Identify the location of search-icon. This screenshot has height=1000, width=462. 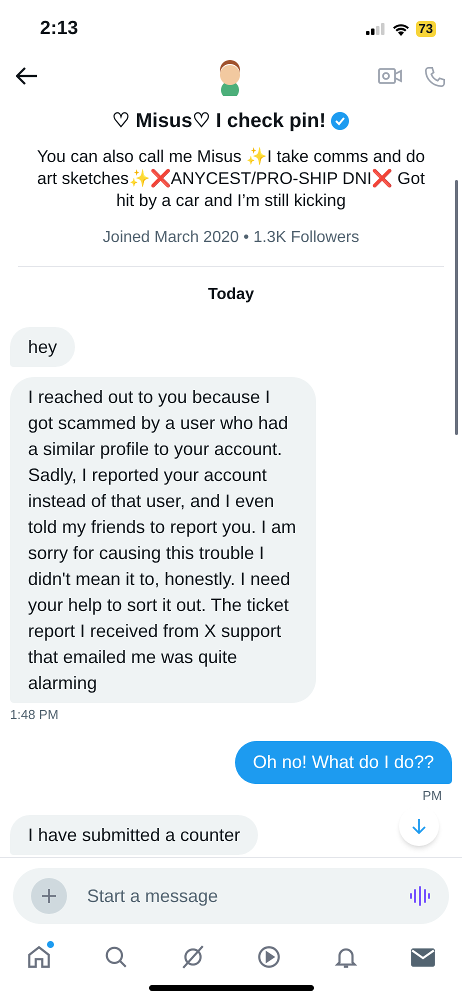
(115, 957).